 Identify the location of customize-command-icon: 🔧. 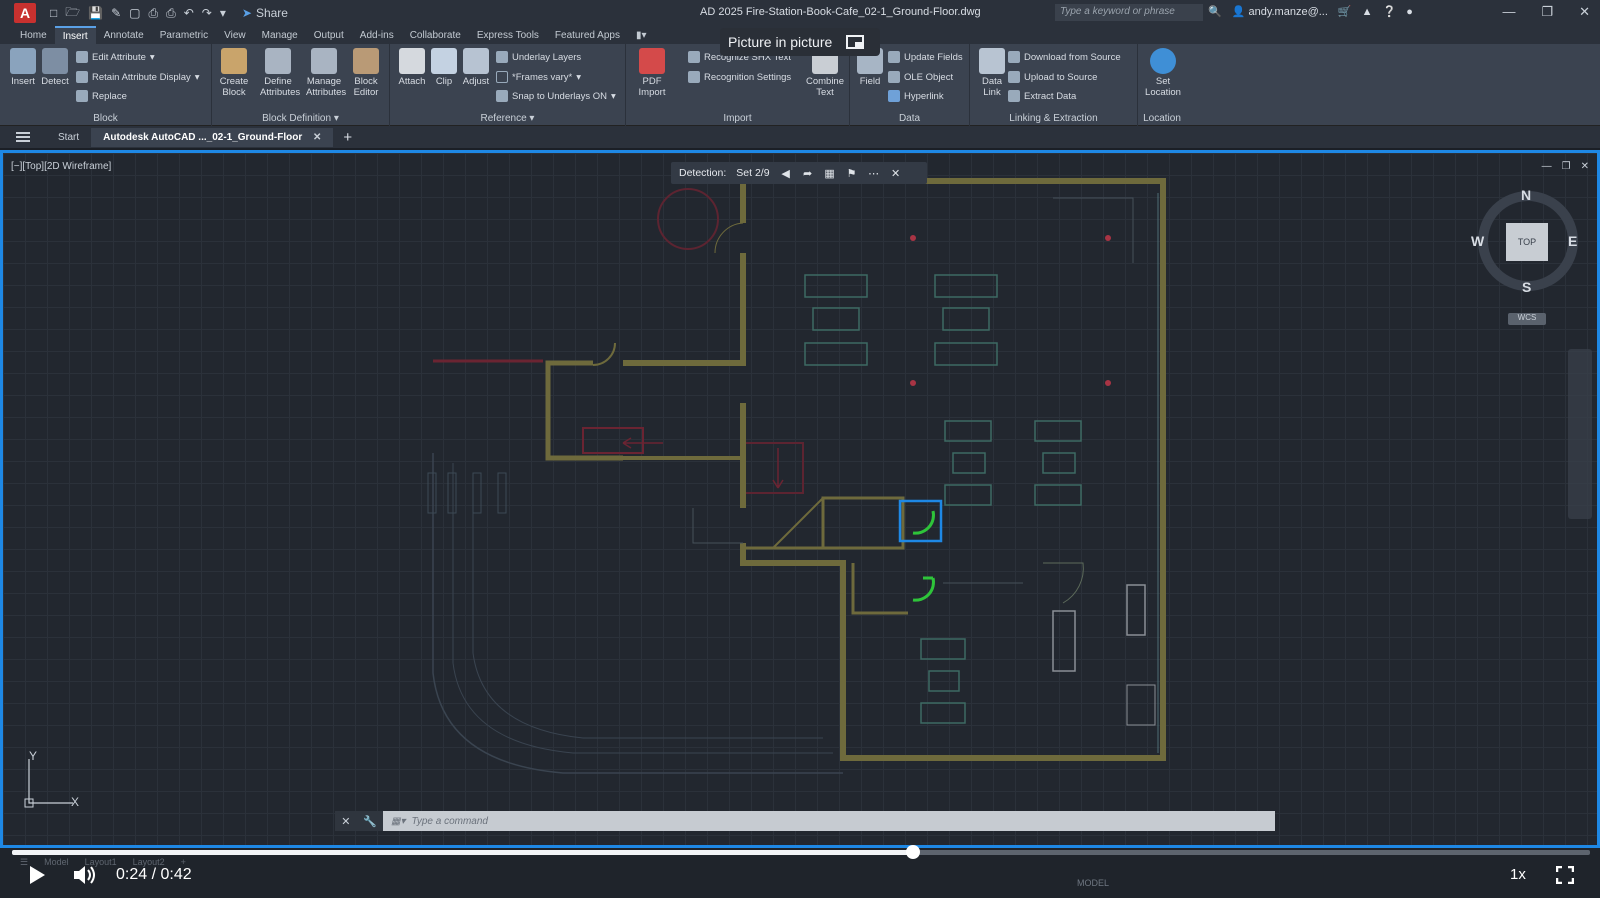
(370, 821).